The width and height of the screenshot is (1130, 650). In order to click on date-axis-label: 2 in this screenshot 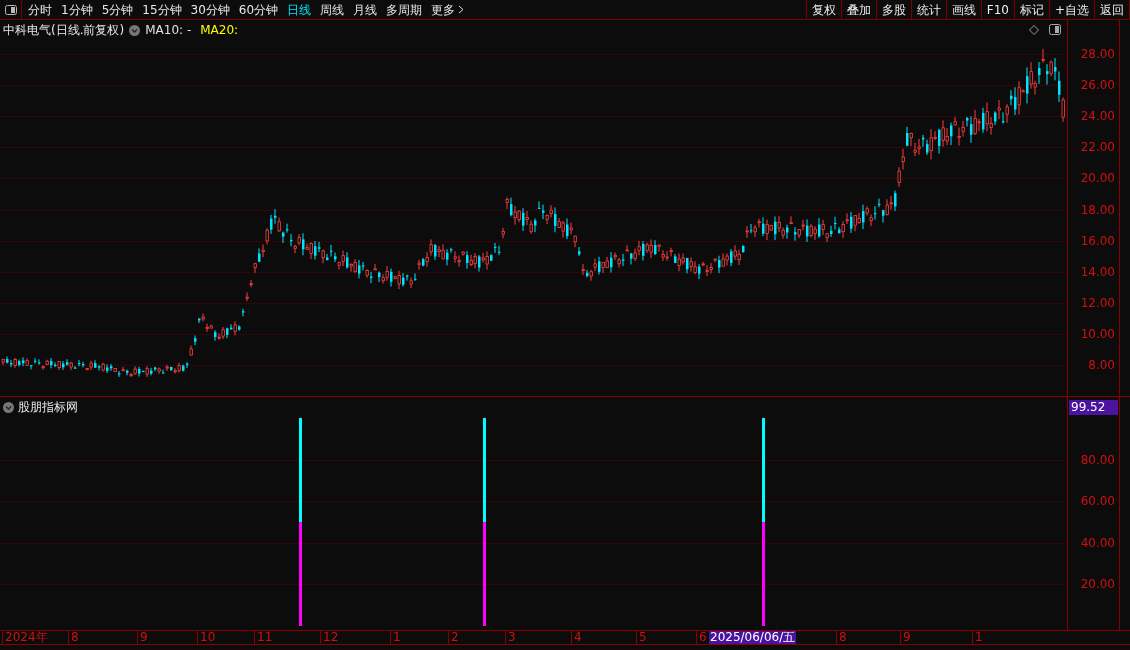, I will do `click(453, 637)`.